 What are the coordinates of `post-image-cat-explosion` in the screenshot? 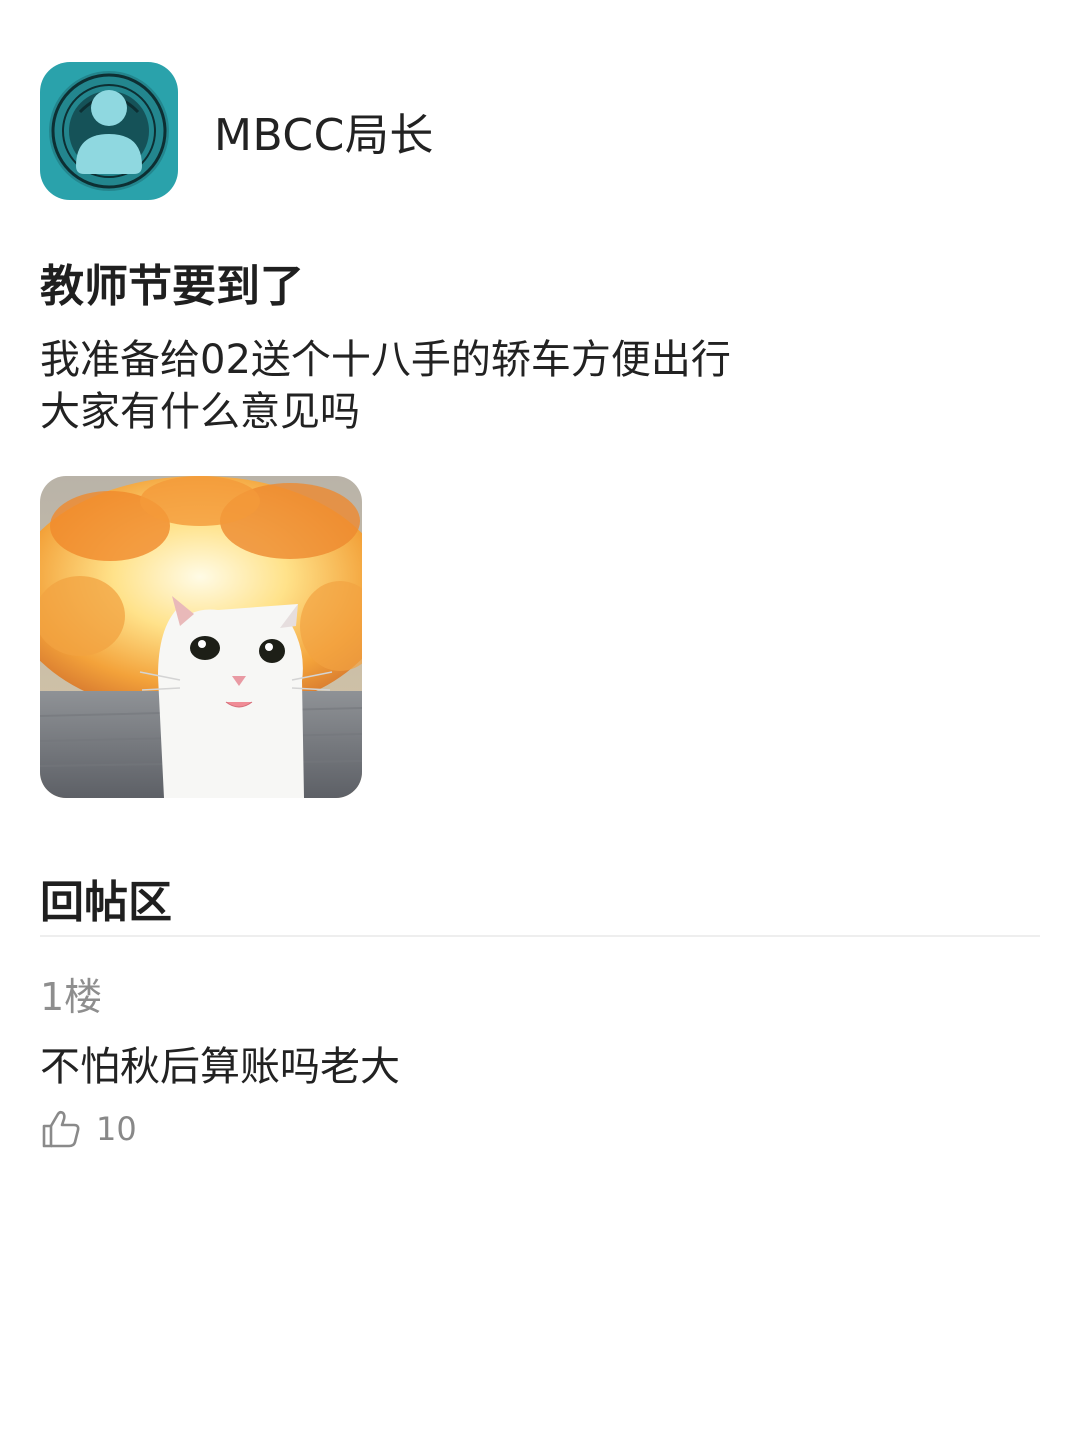 It's located at (201, 637).